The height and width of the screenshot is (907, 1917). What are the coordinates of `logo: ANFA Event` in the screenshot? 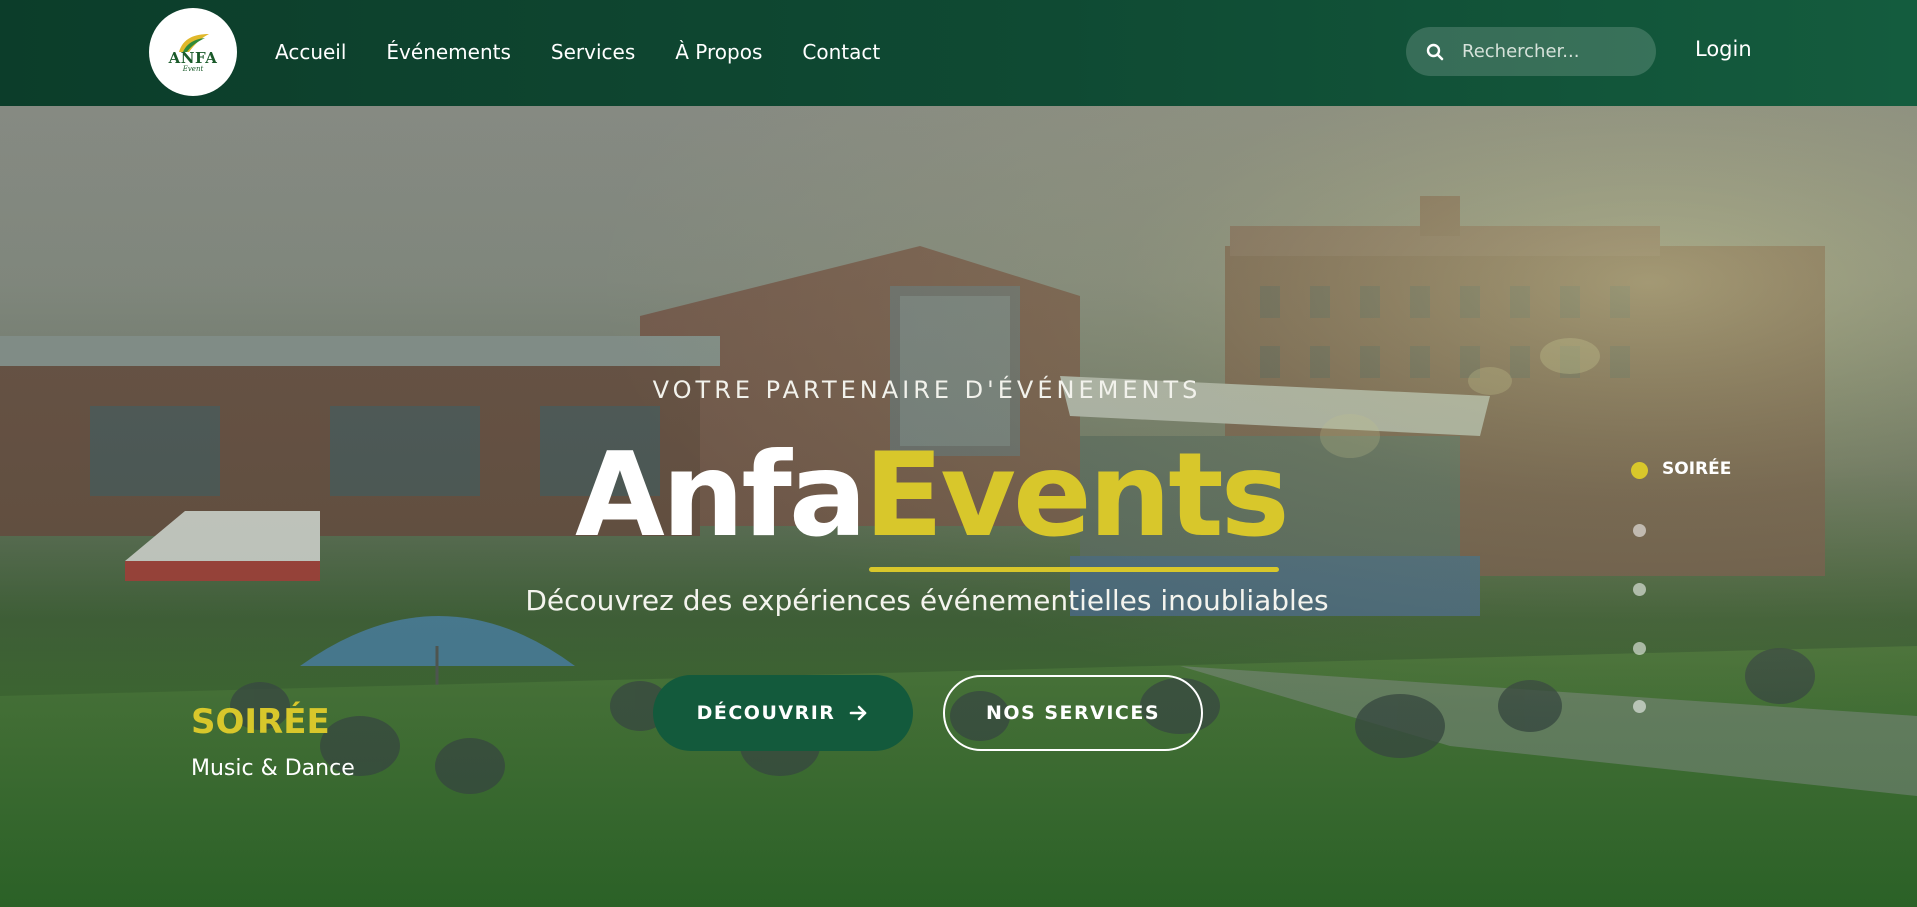 It's located at (193, 52).